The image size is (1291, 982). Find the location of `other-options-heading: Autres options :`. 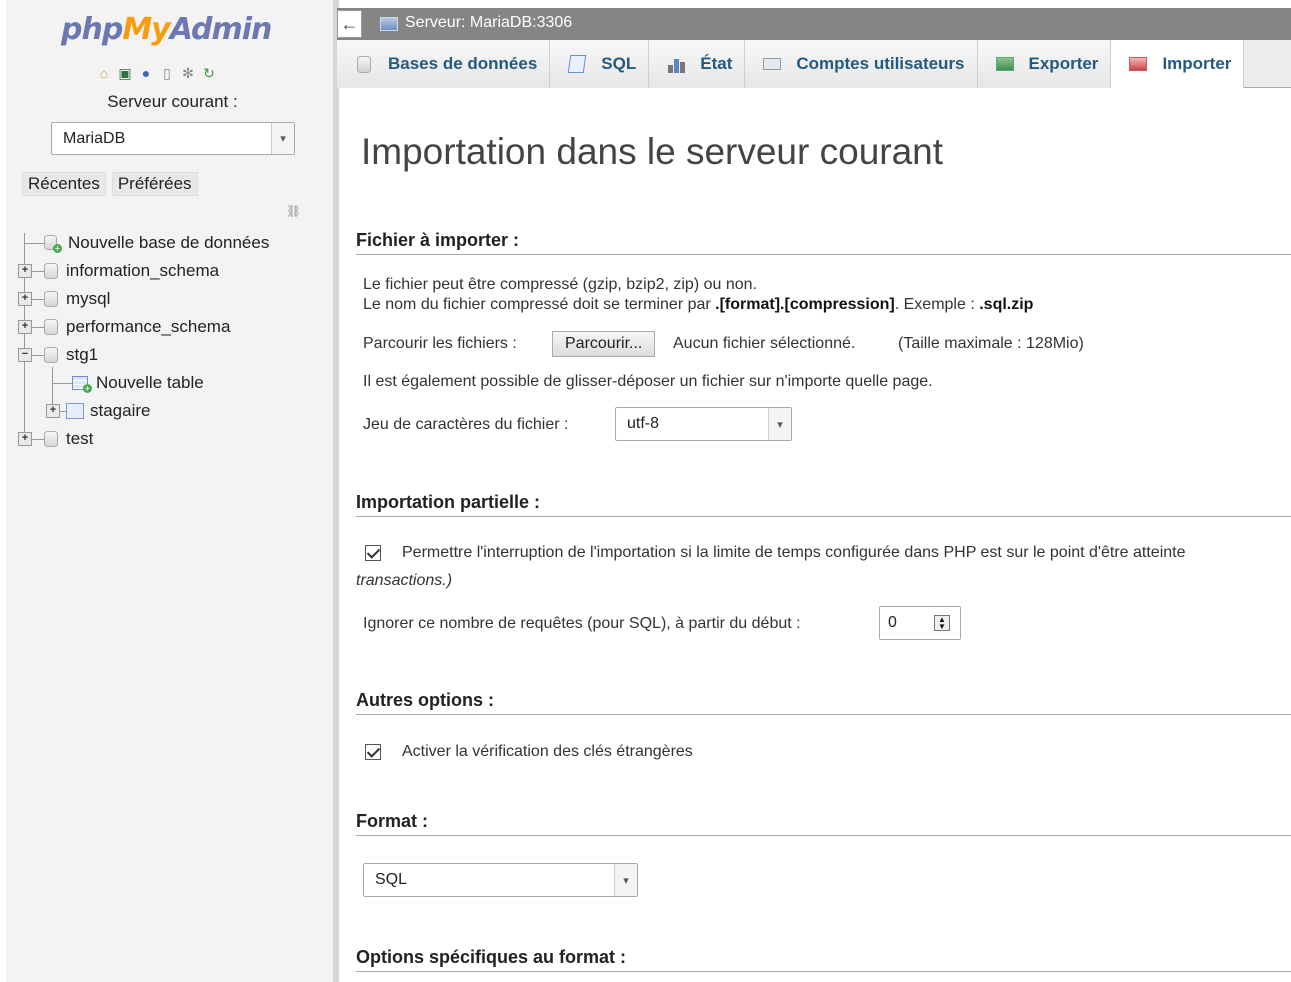

other-options-heading: Autres options : is located at coordinates (823, 702).